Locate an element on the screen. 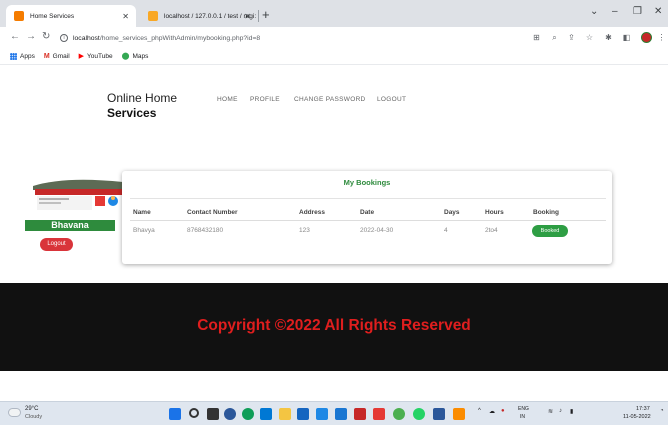 This screenshot has height=425, width=668. reload-icon: ↻ is located at coordinates (46, 36).